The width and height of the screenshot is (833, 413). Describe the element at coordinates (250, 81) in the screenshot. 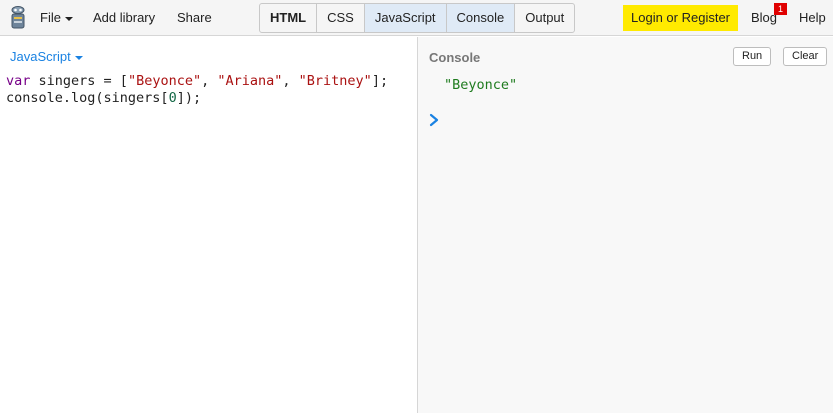

I see `code-token: "Ariana"` at that location.